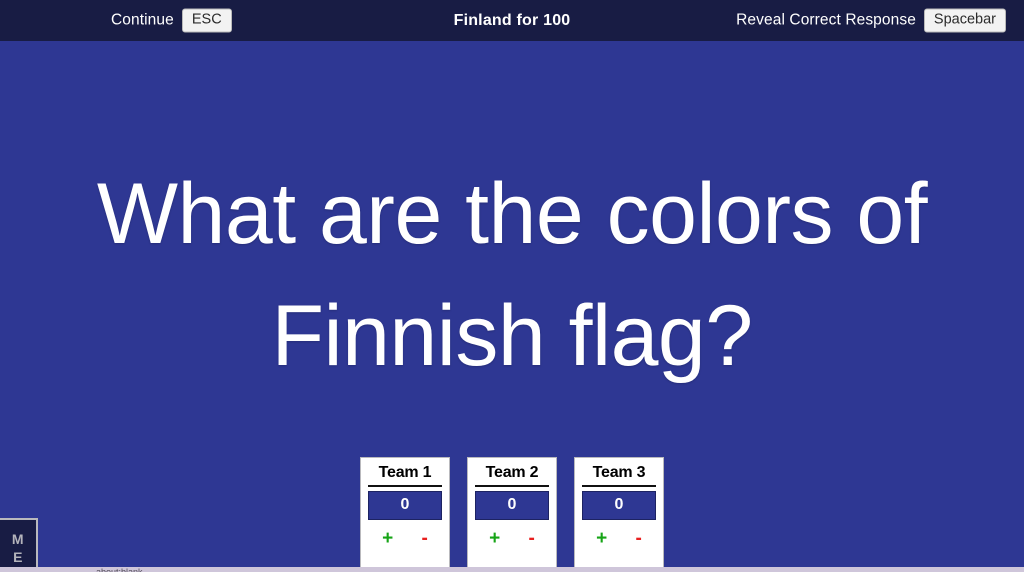 This screenshot has height=572, width=1024. I want to click on team-card: Team 3 0 + -, so click(619, 514).